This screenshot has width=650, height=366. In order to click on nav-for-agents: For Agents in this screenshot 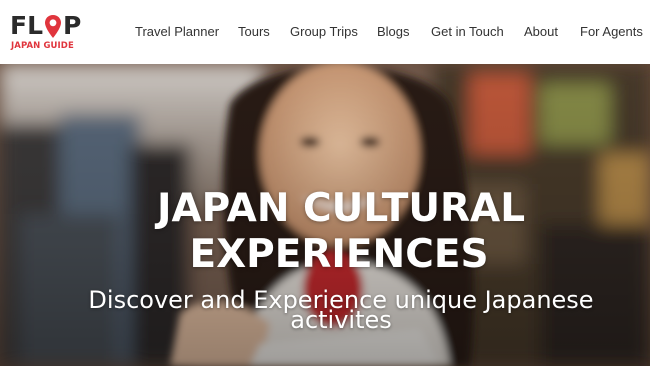, I will do `click(611, 32)`.